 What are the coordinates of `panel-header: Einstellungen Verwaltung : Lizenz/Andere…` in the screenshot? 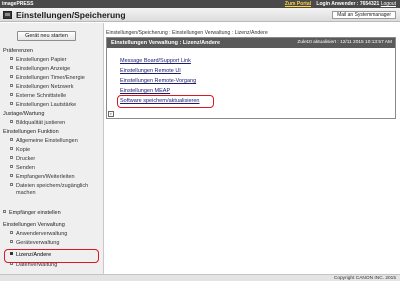 It's located at (251, 43).